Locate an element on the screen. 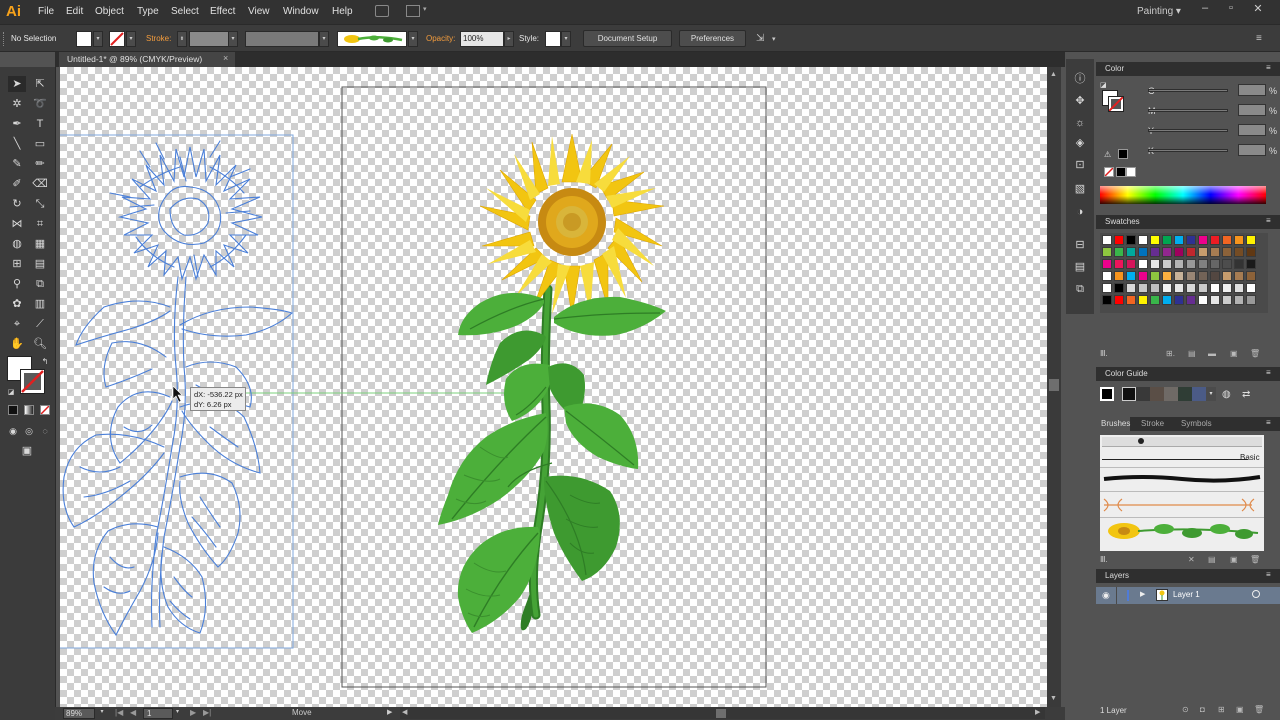 Image resolution: width=1280 pixels, height=720 pixels. horizontal-scroll-thumb is located at coordinates (721, 713).